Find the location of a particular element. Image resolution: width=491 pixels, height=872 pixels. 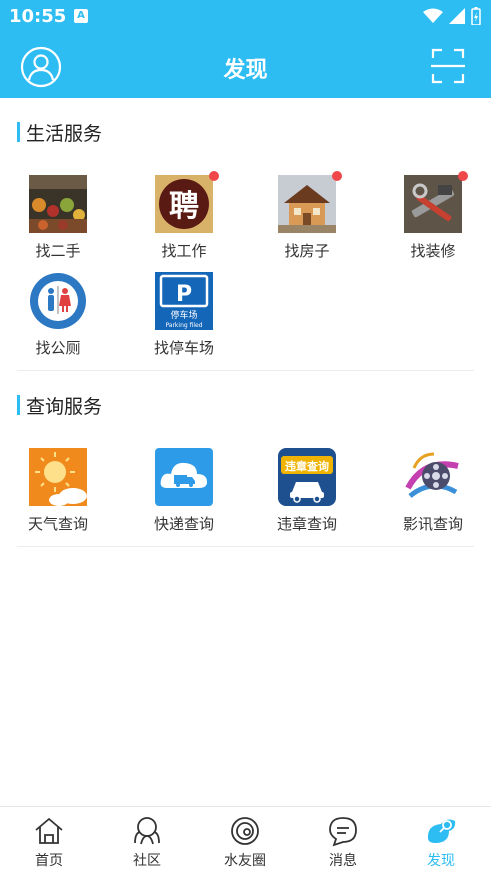

grid-item-label: 找二手 is located at coordinates (58, 251).